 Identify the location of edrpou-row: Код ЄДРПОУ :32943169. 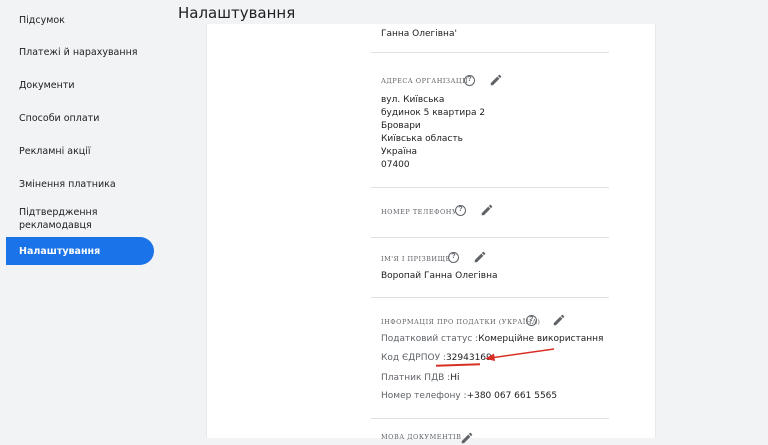
(436, 358).